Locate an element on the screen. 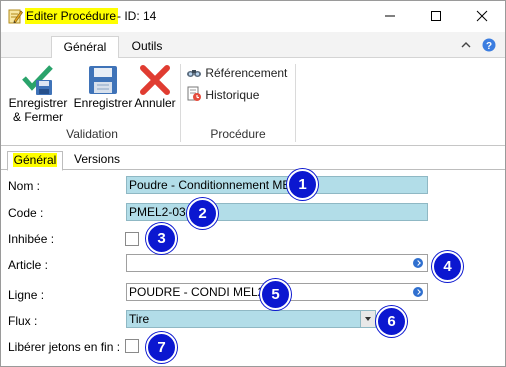  save-close-label-1: Enregistrer is located at coordinates (38, 103).